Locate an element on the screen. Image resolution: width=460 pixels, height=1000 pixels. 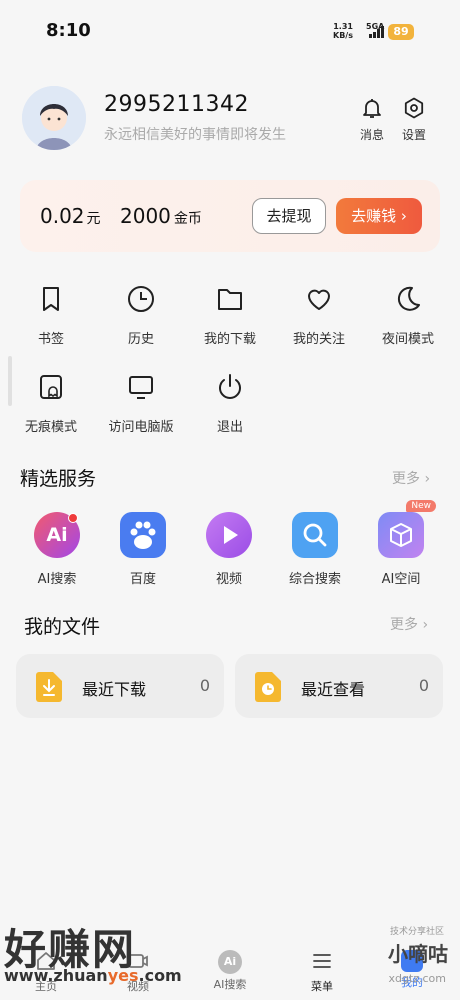
nav-menu: 菜单 is located at coordinates (322, 972).